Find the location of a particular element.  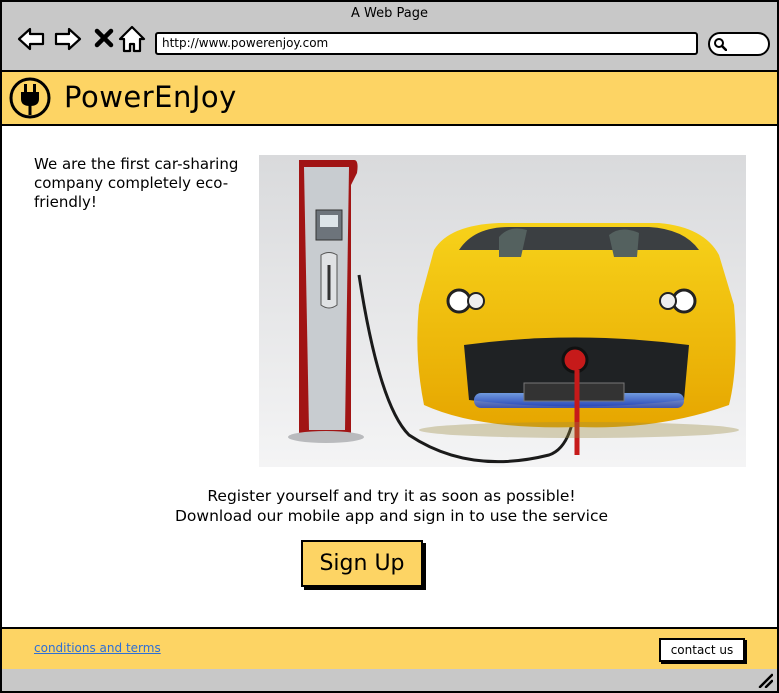

search-icon is located at coordinates (720, 44).